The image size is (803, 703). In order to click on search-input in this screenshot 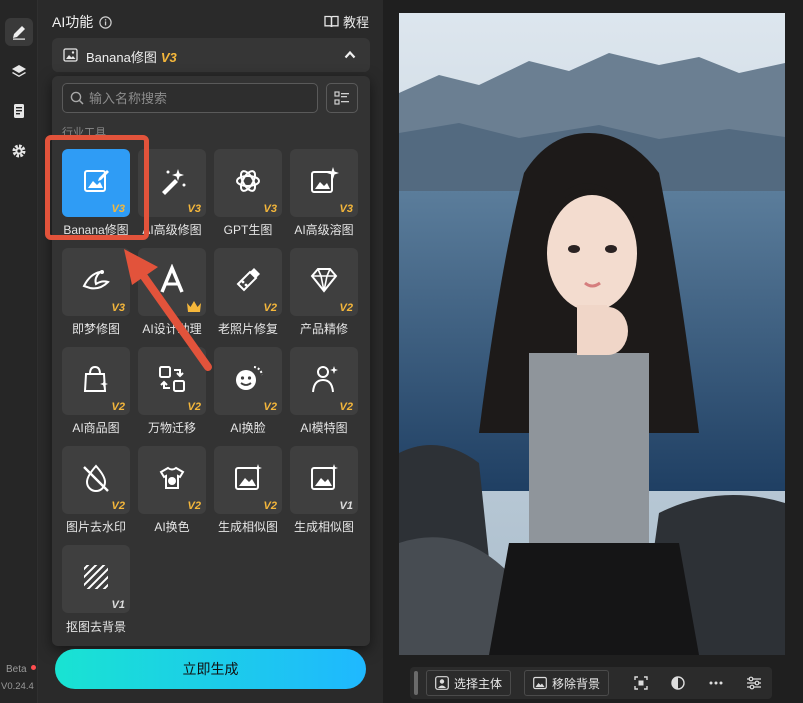, I will do `click(199, 98)`.